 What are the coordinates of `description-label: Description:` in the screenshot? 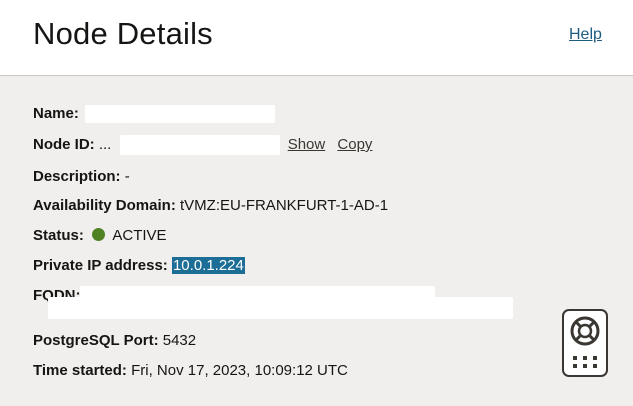 It's located at (77, 176).